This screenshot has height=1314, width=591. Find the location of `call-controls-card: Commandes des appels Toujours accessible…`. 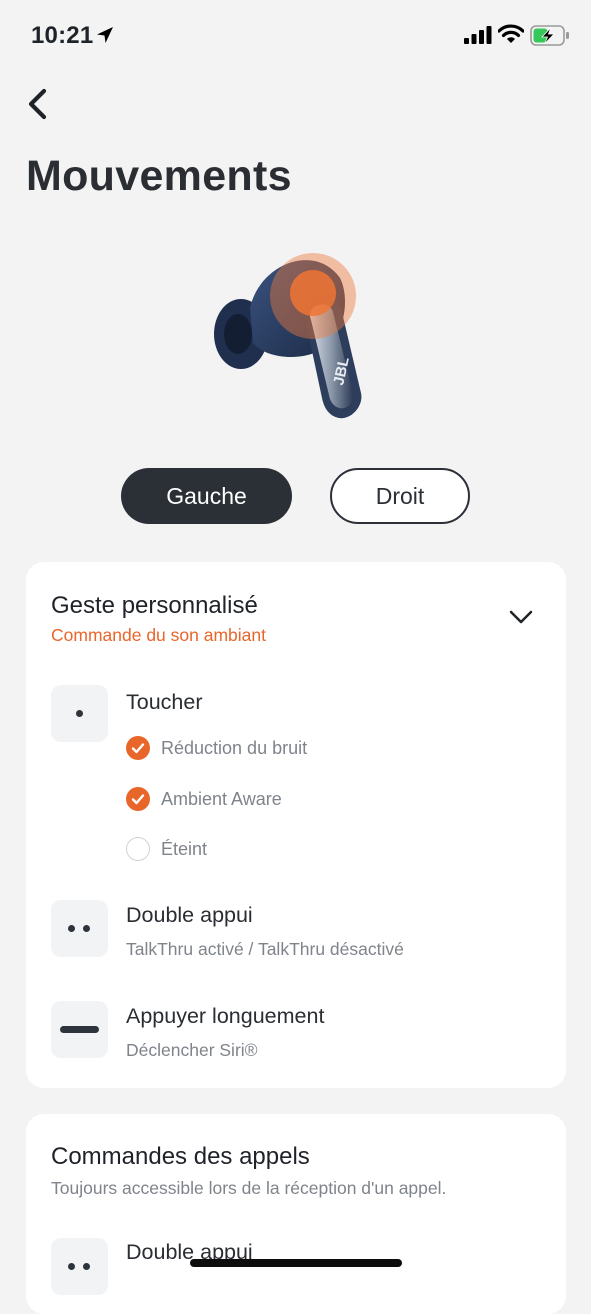

call-controls-card: Commandes des appels Toujours accessible… is located at coordinates (296, 1214).